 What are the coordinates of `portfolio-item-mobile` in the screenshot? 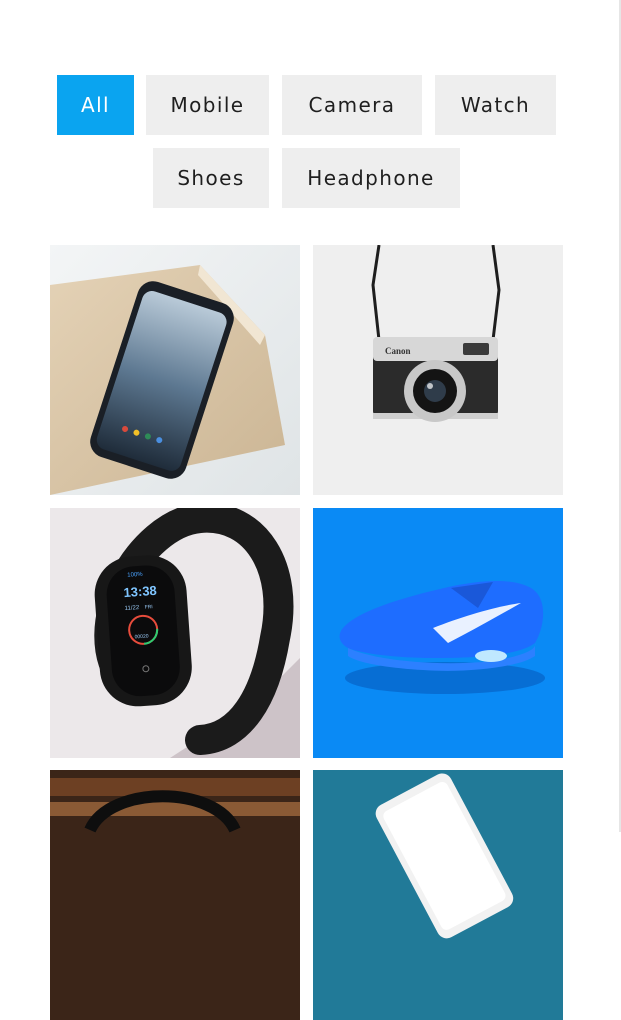 It's located at (175, 370).